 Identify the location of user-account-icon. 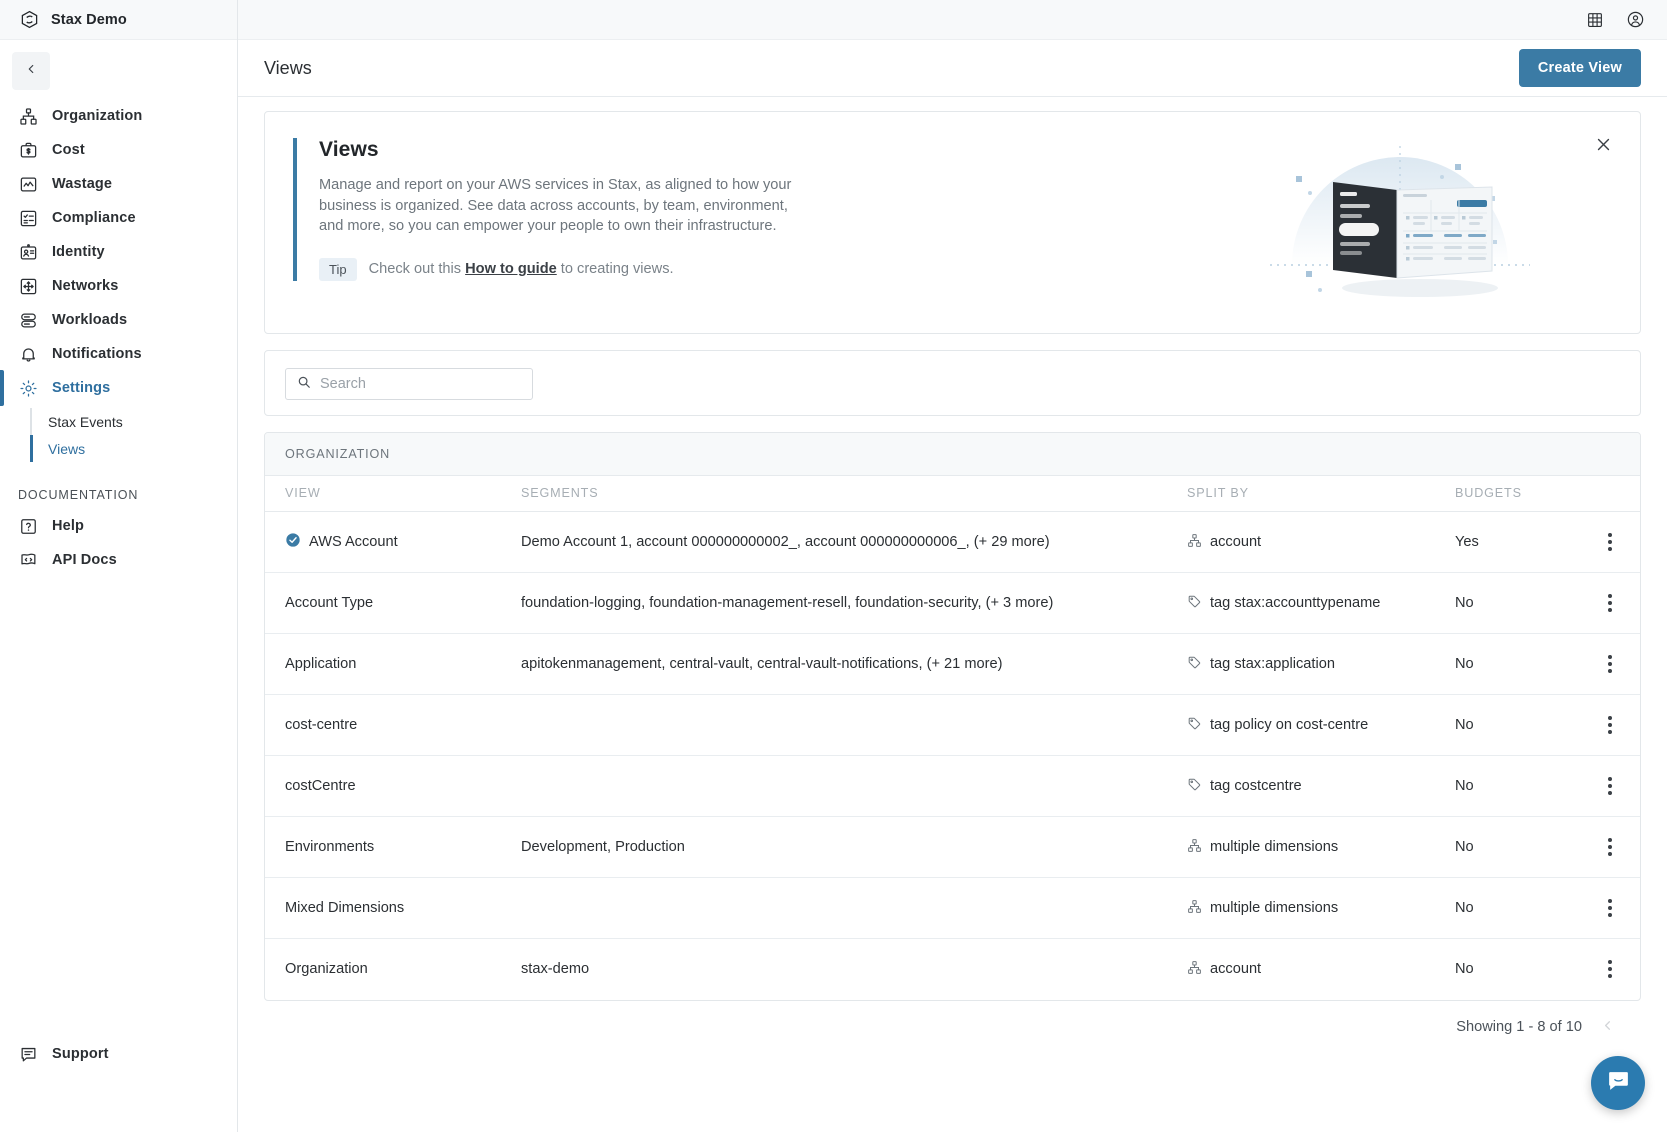
(1635, 19).